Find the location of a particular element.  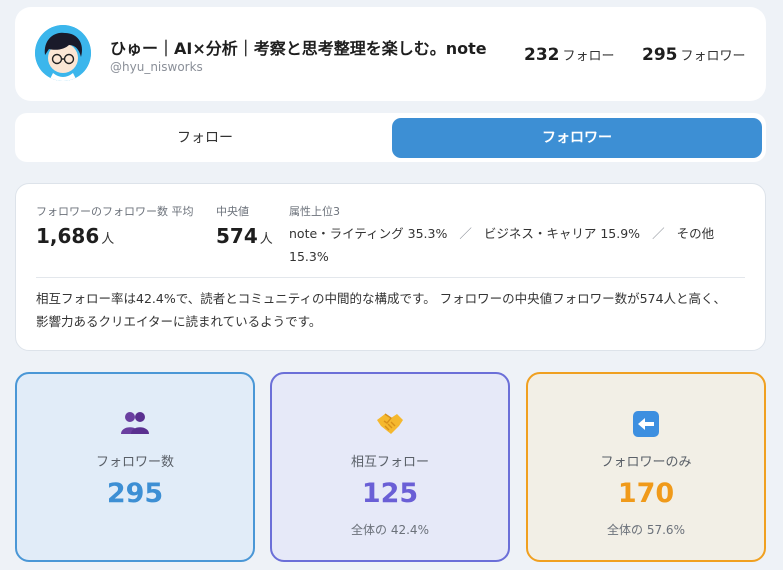

median-value: 574 人 is located at coordinates (244, 236).